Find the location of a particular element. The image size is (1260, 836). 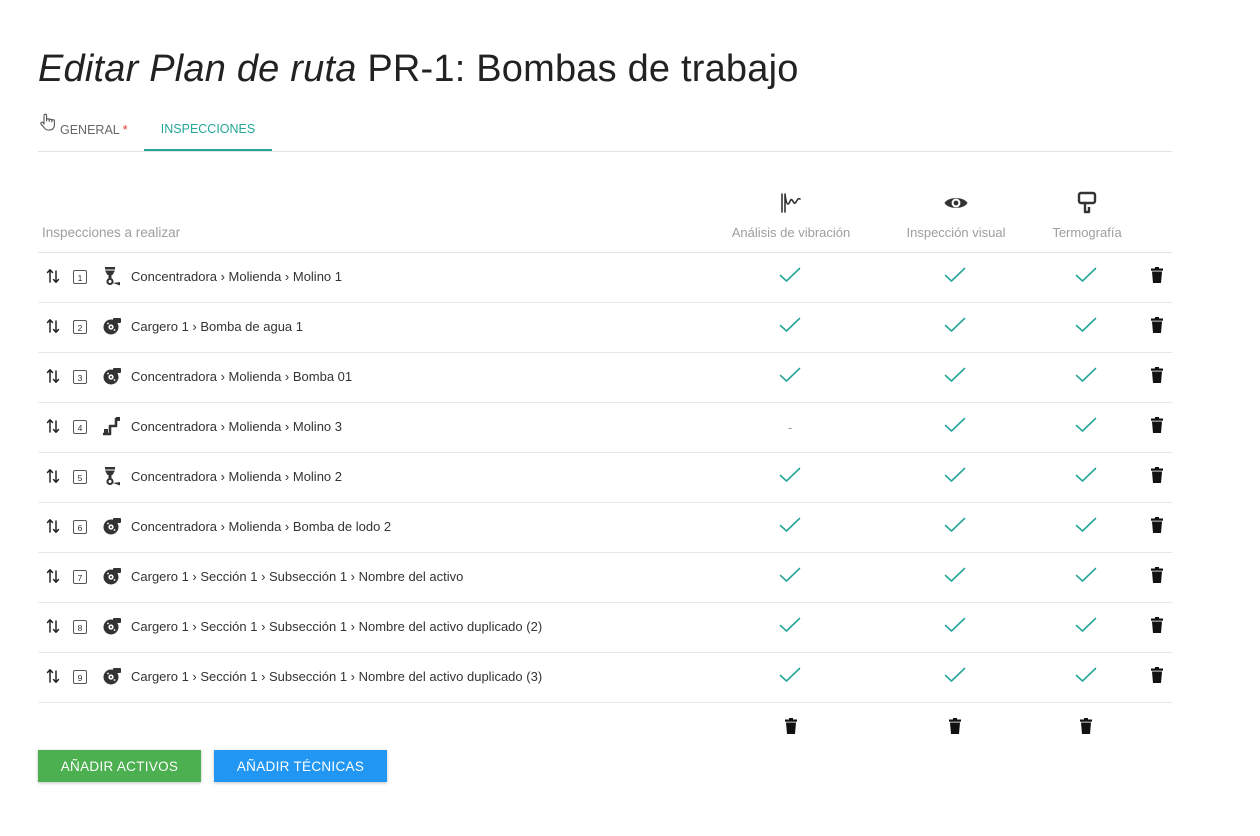

eye-icon is located at coordinates (956, 204).